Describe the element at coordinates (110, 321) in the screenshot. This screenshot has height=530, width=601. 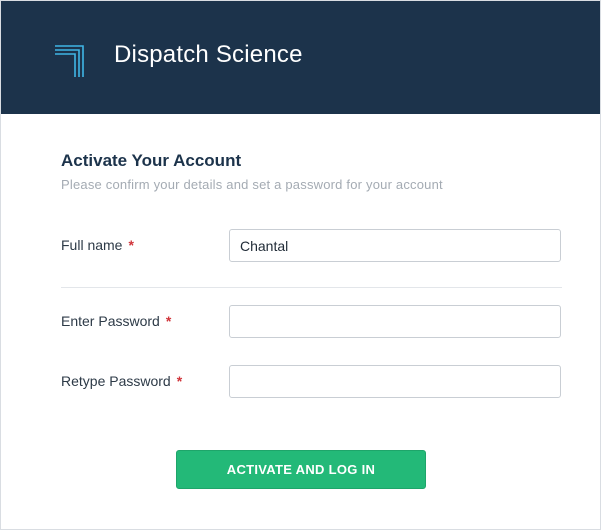
I see `password-label-text: Enter Password` at that location.